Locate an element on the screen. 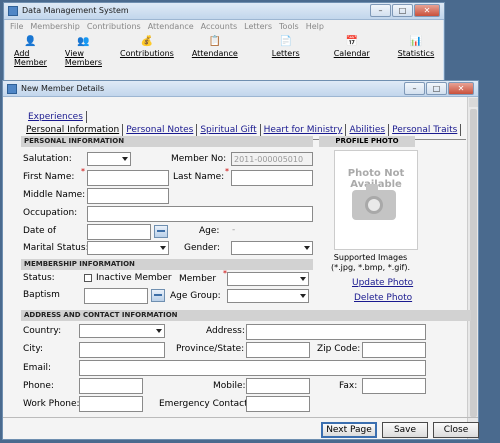 The width and height of the screenshot is (500, 443). date-of-label: Date of is located at coordinates (40, 231).